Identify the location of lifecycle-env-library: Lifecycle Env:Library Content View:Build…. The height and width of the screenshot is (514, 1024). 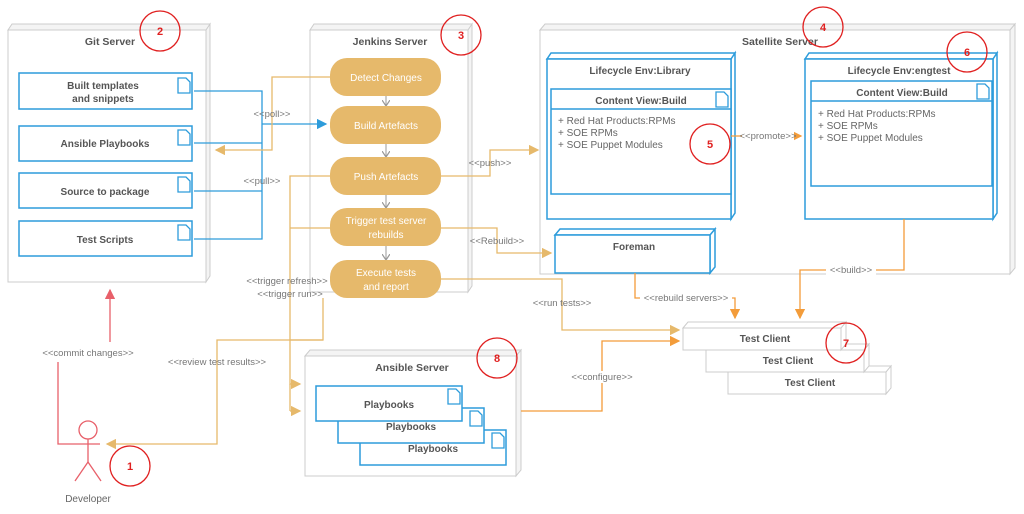
(641, 136).